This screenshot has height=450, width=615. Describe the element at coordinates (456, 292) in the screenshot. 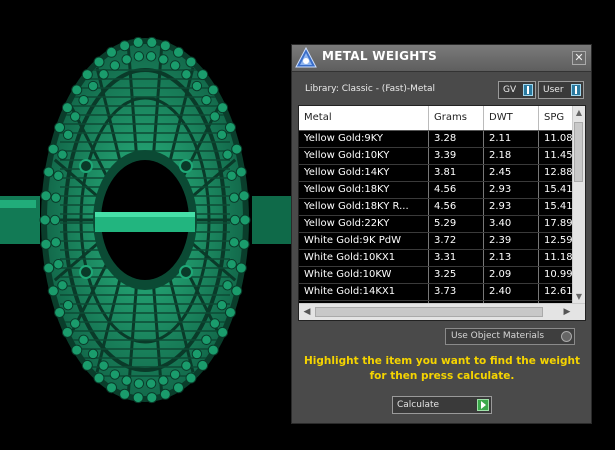

I see `cell-grams: 3.73` at that location.